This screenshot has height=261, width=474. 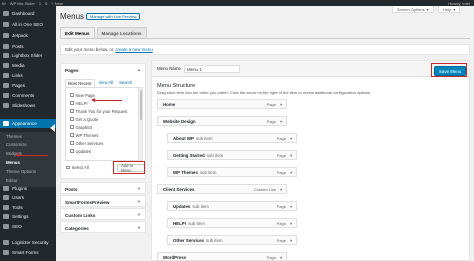 I want to click on menu-item-row: Website Design Page ▼, so click(x=222, y=121).